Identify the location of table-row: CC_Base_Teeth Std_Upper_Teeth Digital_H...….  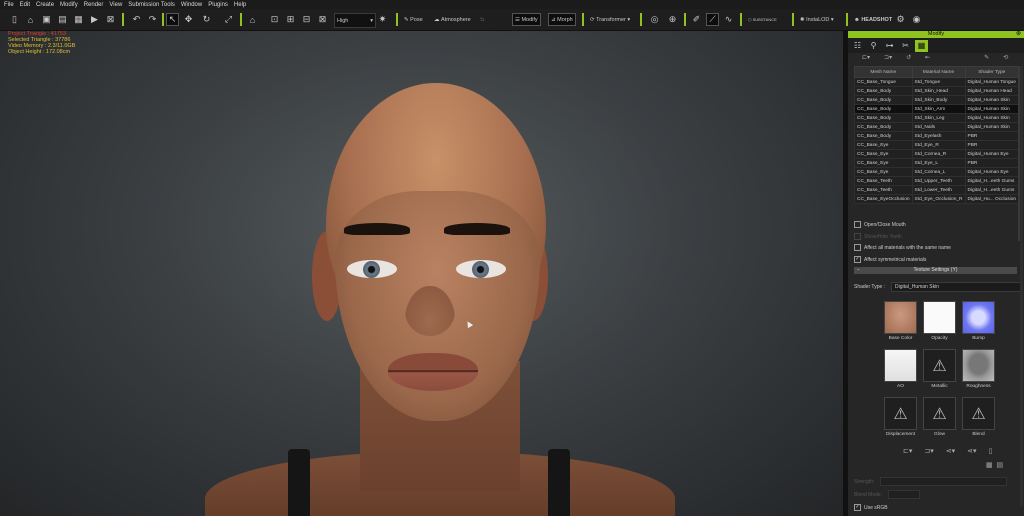
(937, 181).